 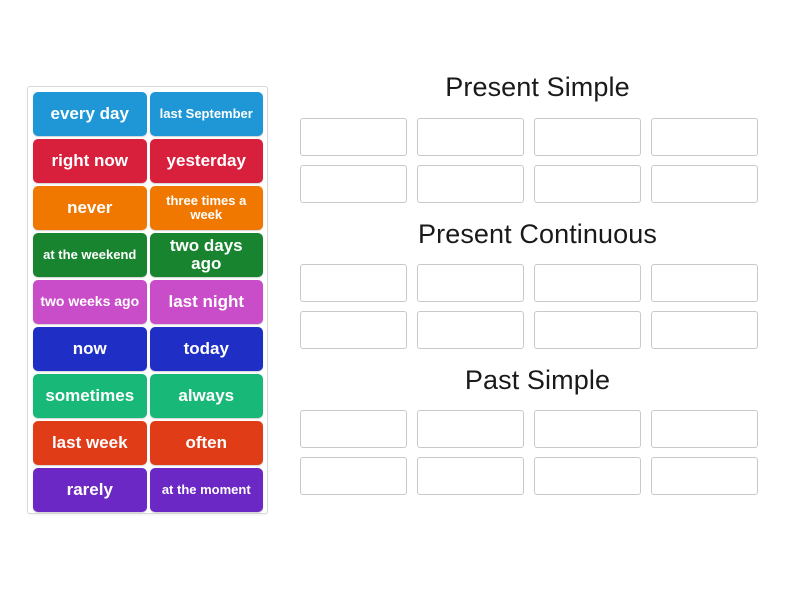 What do you see at coordinates (206, 208) in the screenshot?
I see `word-tile: three times a week` at bounding box center [206, 208].